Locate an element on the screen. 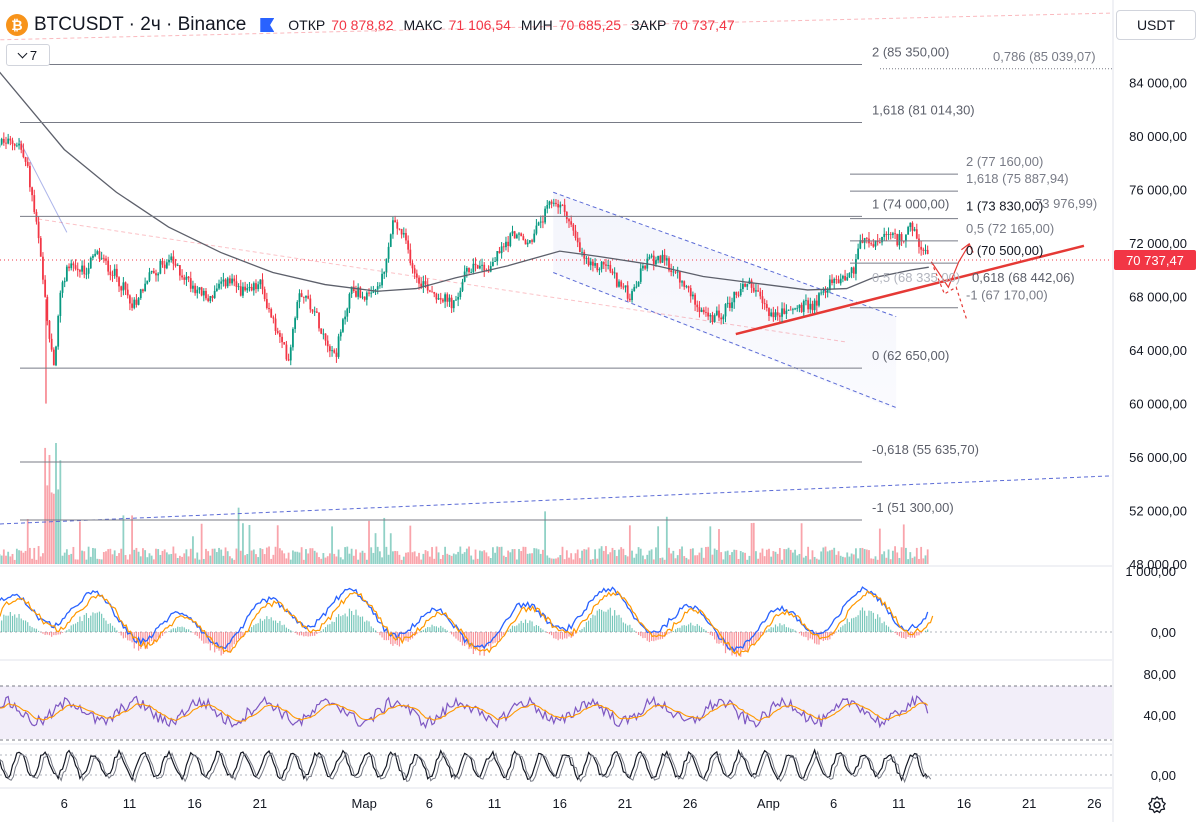  settings-gear-icon is located at coordinates (1157, 805).